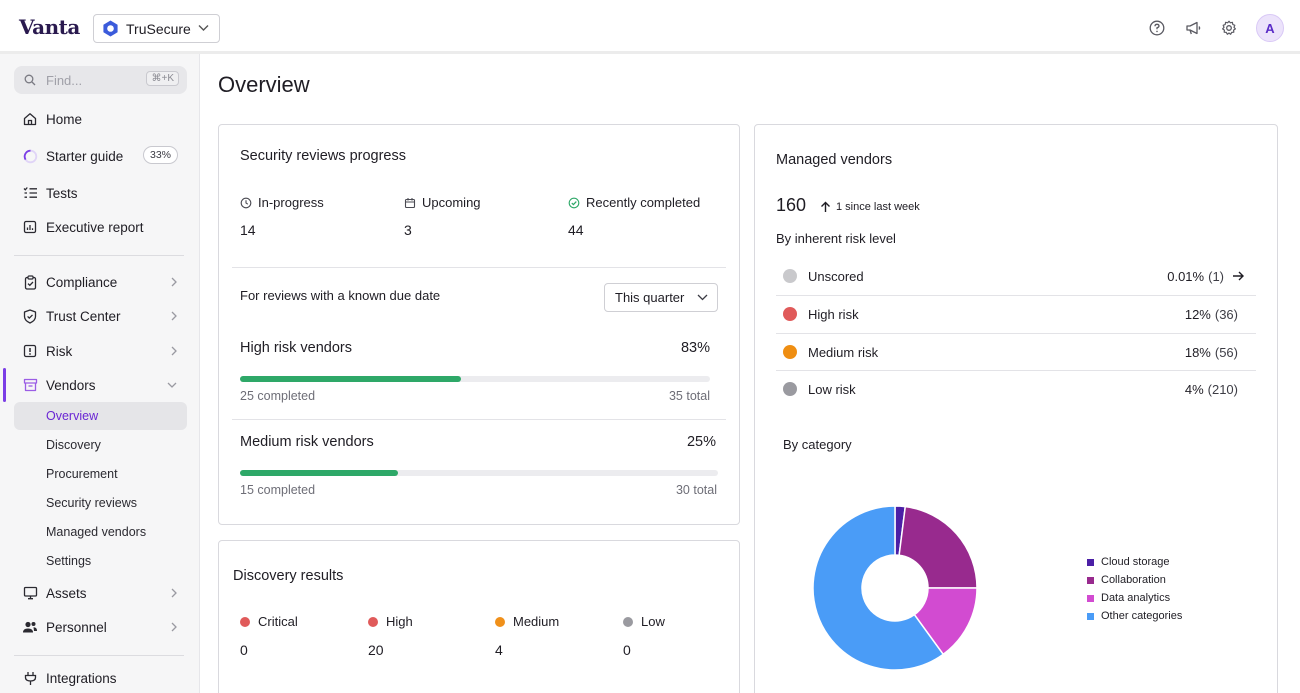 This screenshot has height=693, width=1300. Describe the element at coordinates (100, 193) in the screenshot. I see `sidebar-item-tests: Tests` at that location.